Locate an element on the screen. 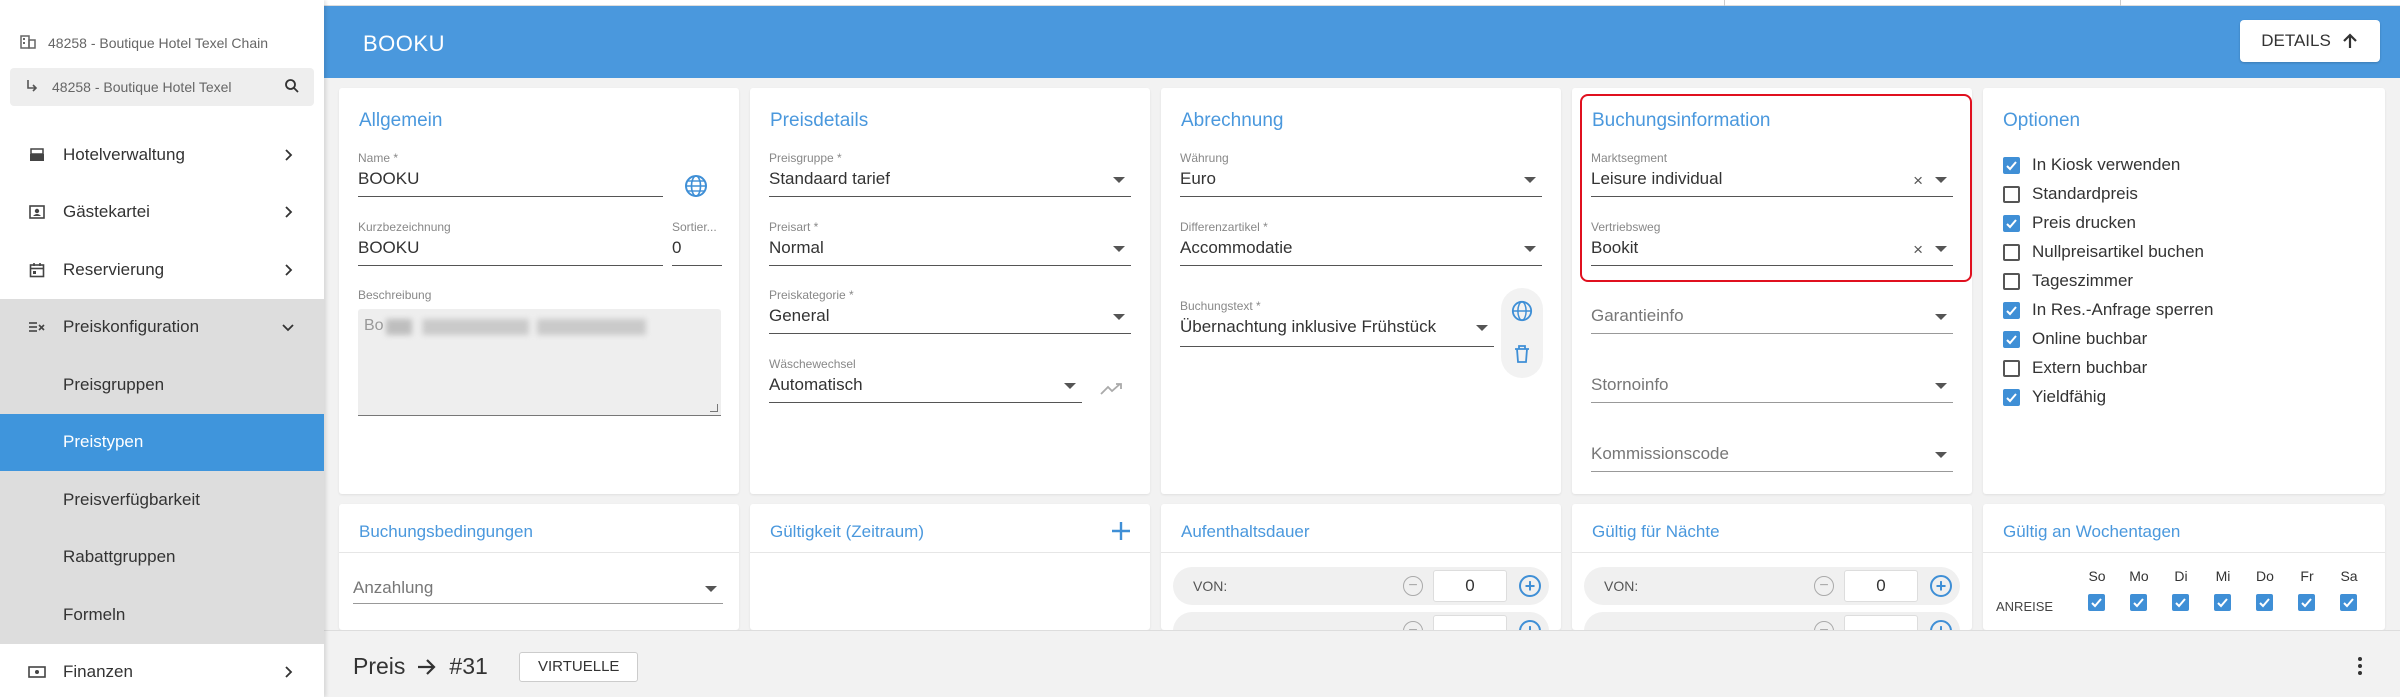 This screenshot has width=2400, height=697. stornoinfo-select: Stornoinfo is located at coordinates (1772, 380).